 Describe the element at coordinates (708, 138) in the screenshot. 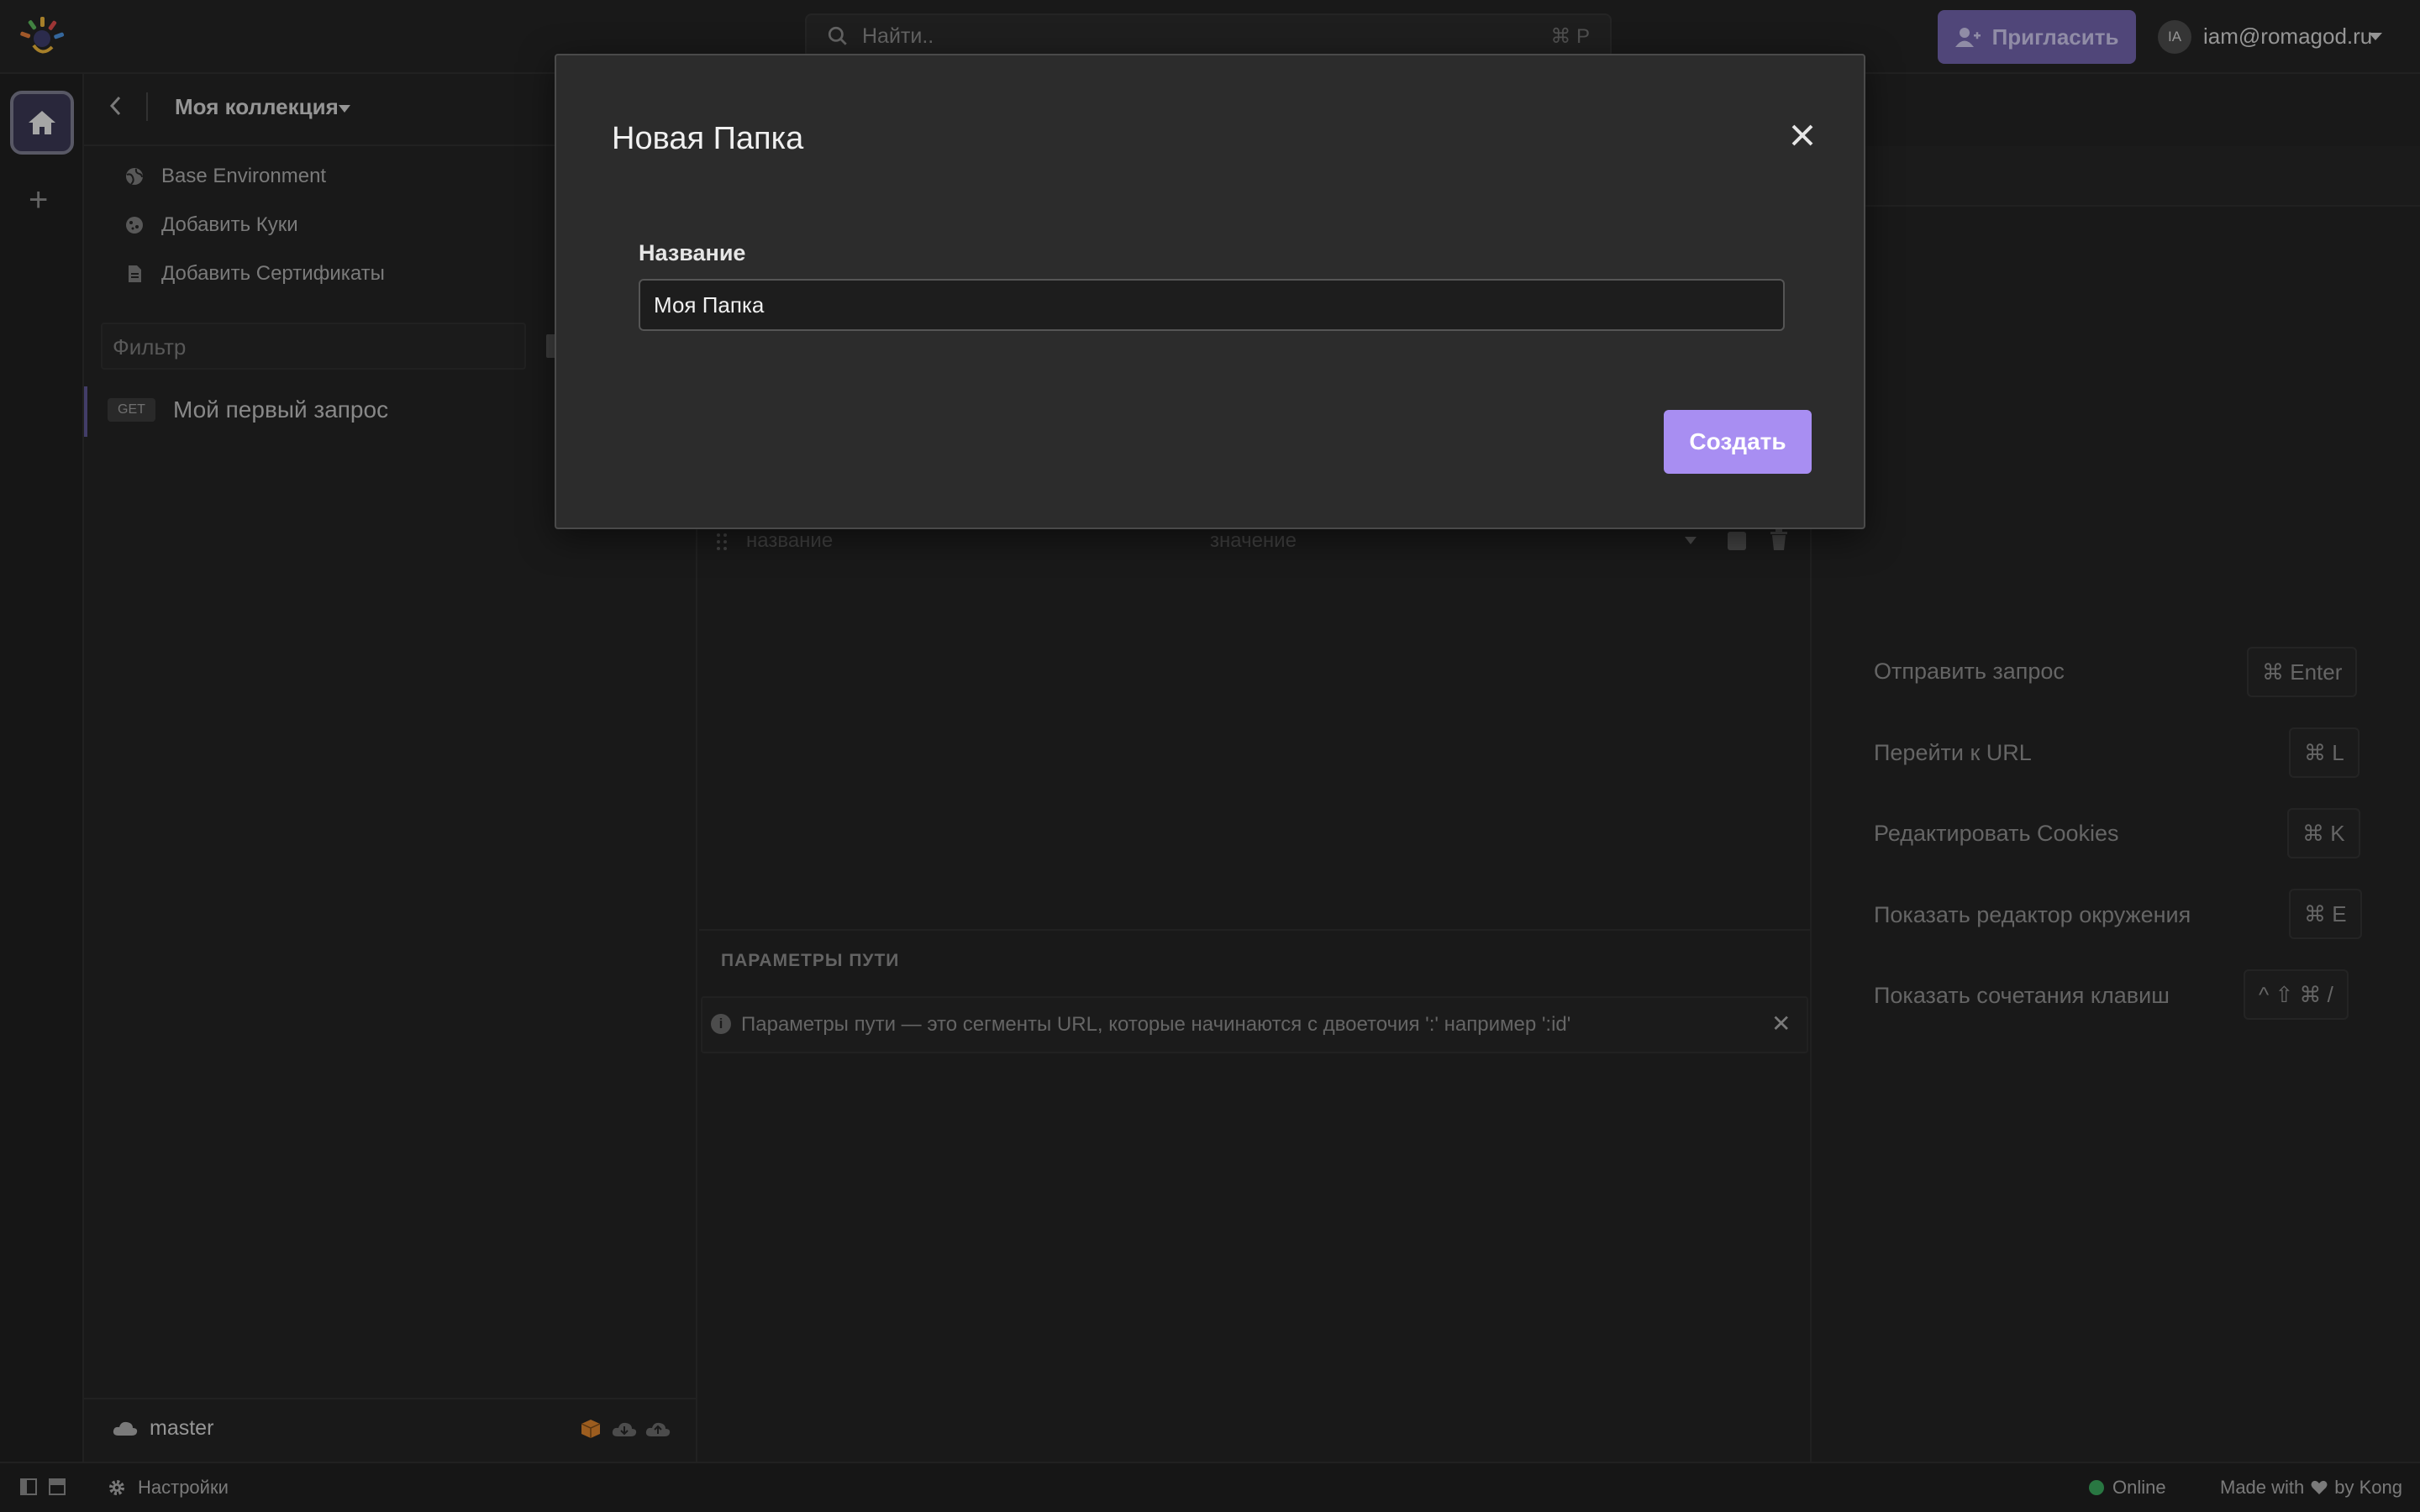

I see `modal-title: Новая Папка` at that location.